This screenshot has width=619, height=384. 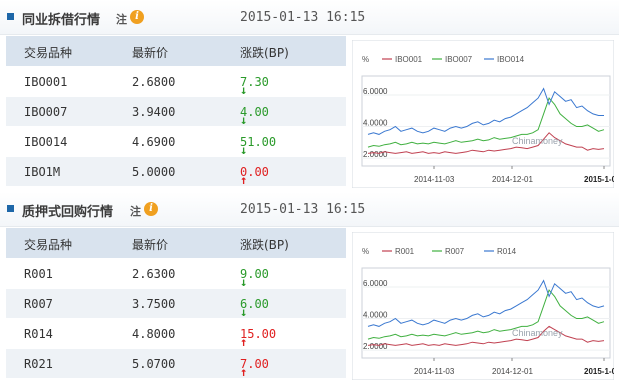 What do you see at coordinates (45, 82) in the screenshot?
I see `instrument-name: IBO001` at bounding box center [45, 82].